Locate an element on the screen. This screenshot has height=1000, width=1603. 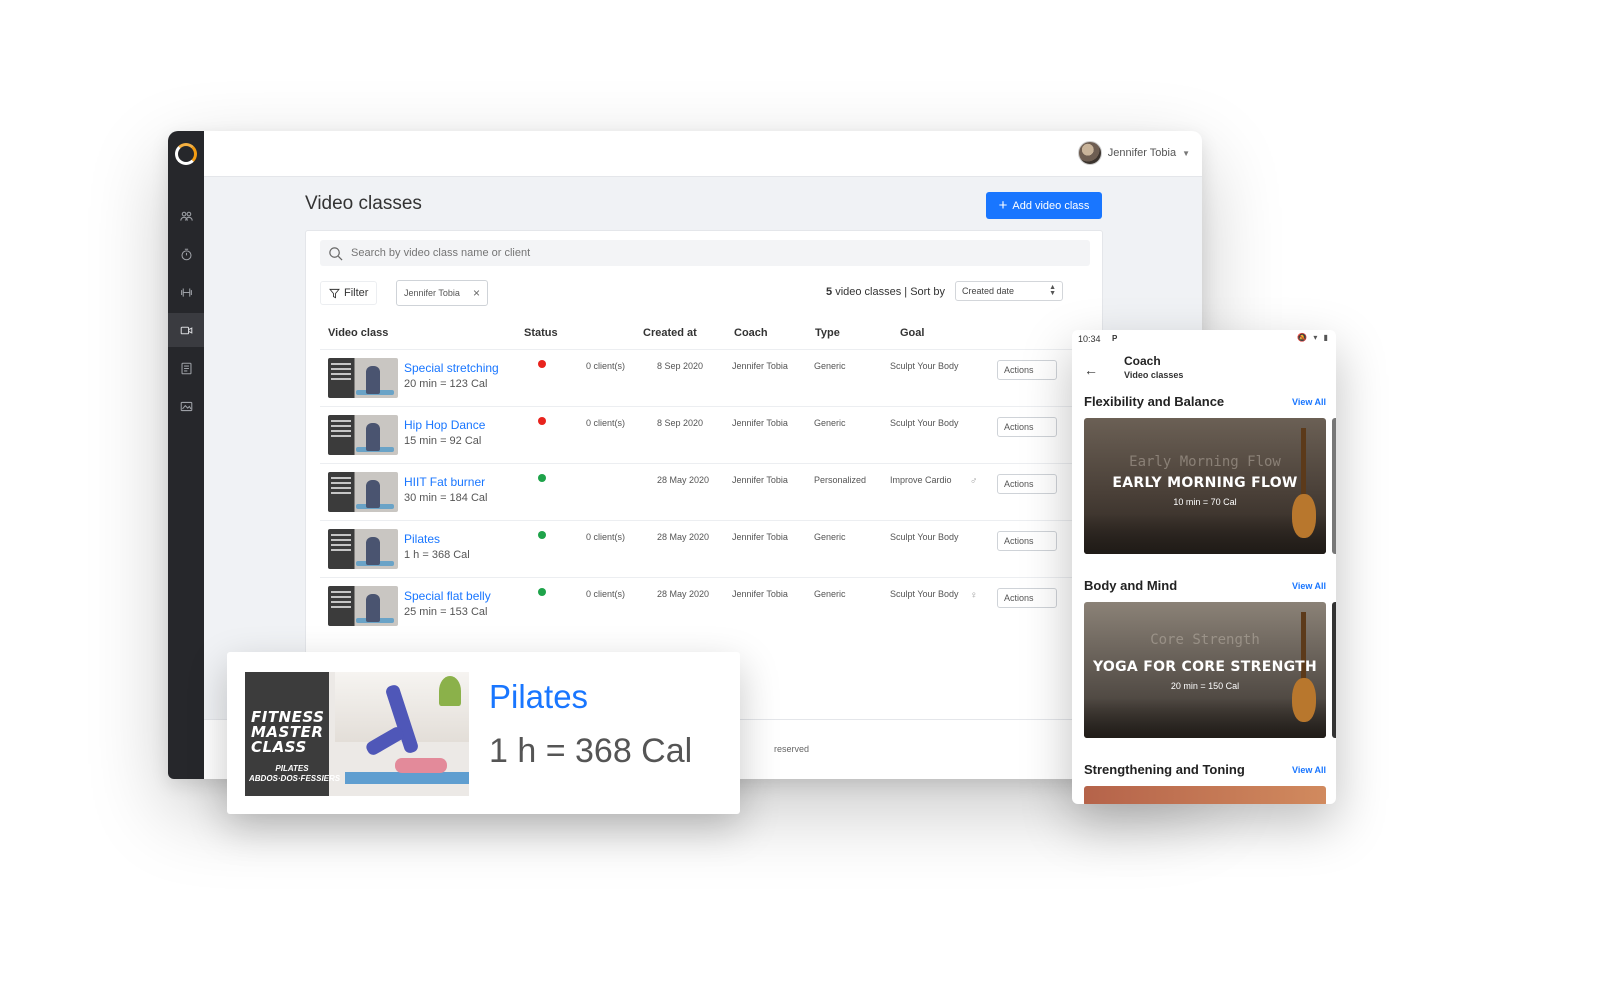
search-bar is located at coordinates (705, 253).